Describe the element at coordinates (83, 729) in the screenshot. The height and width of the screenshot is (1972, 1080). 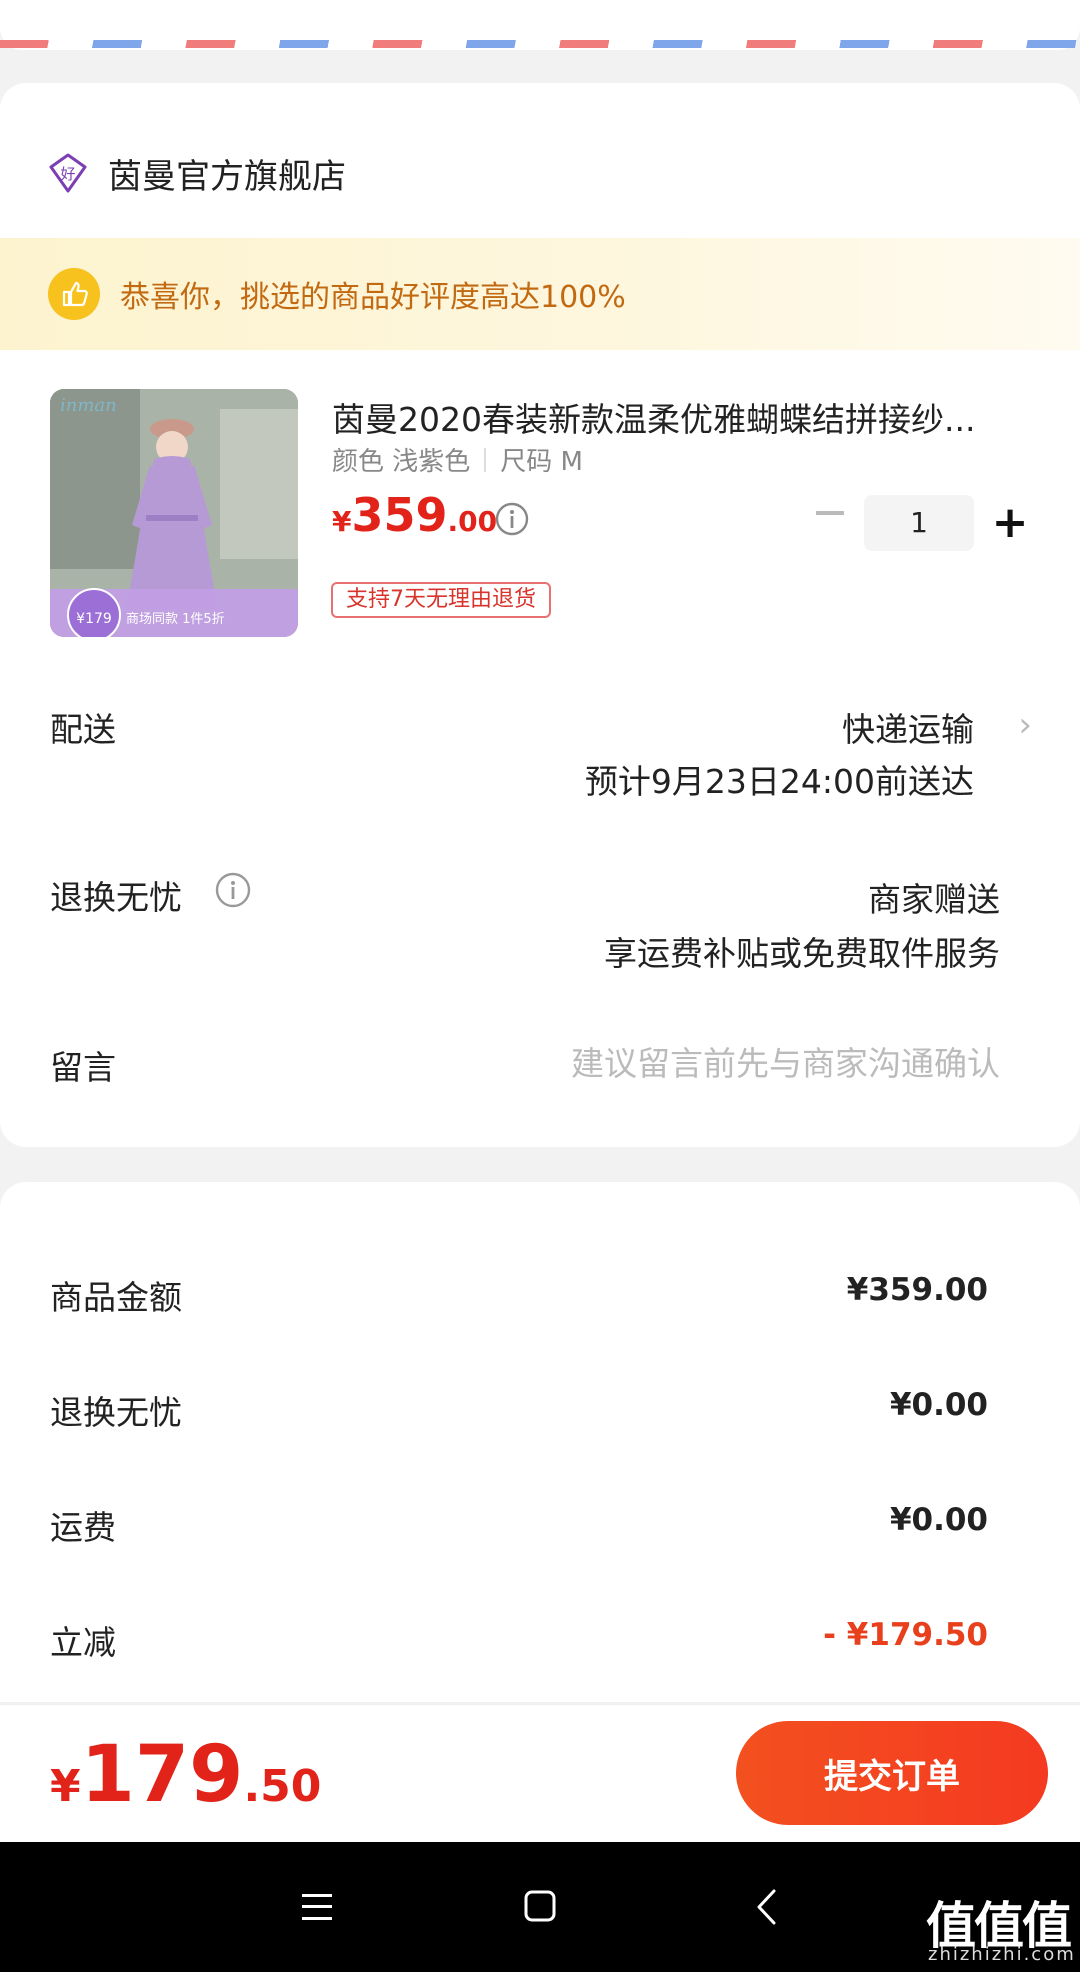
I see `delivery-label: 配送` at that location.